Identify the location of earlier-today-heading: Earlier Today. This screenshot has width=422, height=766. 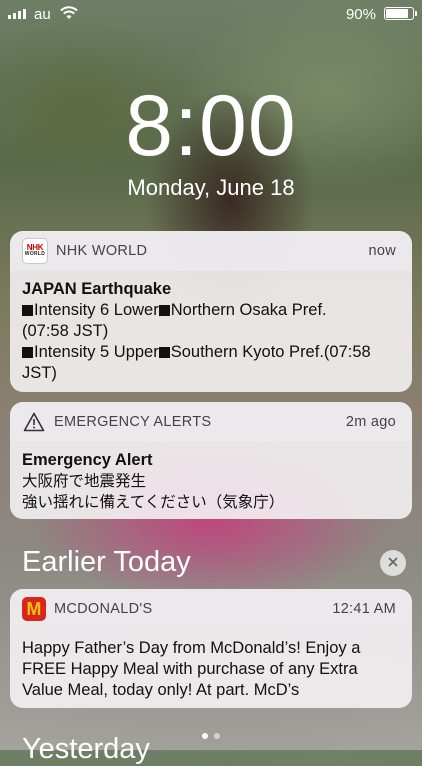
(106, 562).